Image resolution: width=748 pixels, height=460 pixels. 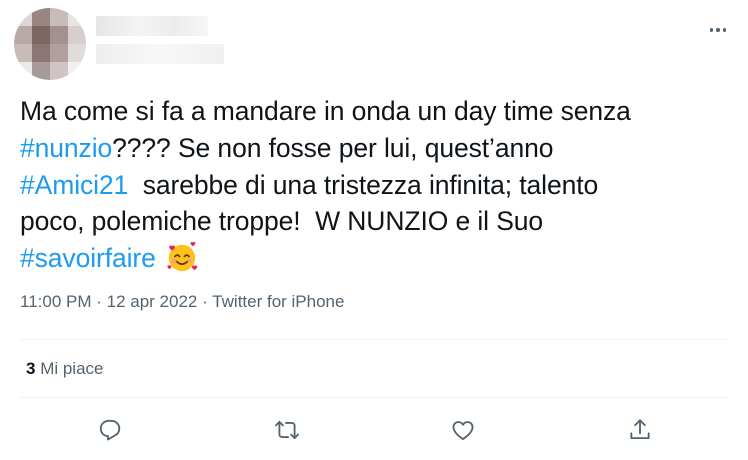 What do you see at coordinates (640, 430) in the screenshot?
I see `share-icon` at bounding box center [640, 430].